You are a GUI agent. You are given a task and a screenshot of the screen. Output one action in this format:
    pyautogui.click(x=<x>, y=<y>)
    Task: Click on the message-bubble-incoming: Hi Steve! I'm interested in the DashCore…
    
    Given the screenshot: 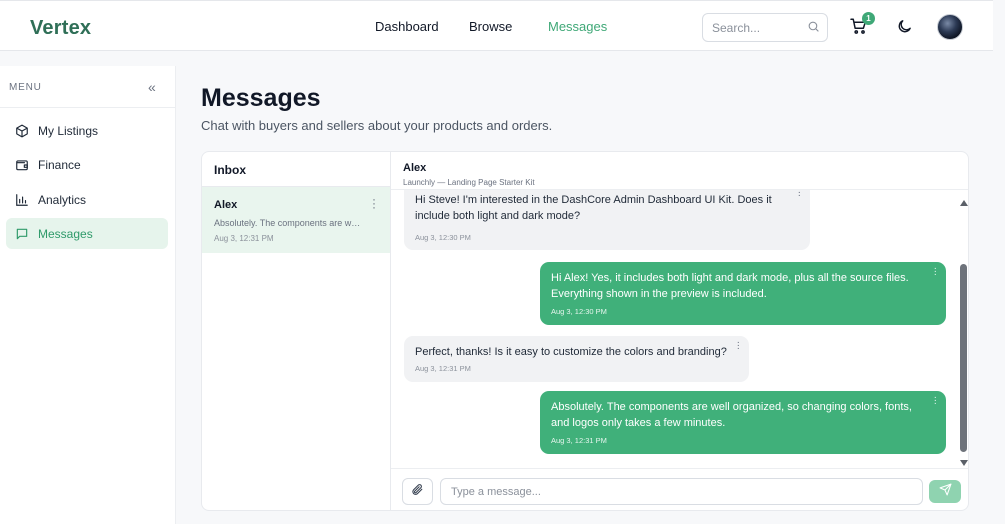 What is the action you would take?
    pyautogui.click(x=607, y=220)
    